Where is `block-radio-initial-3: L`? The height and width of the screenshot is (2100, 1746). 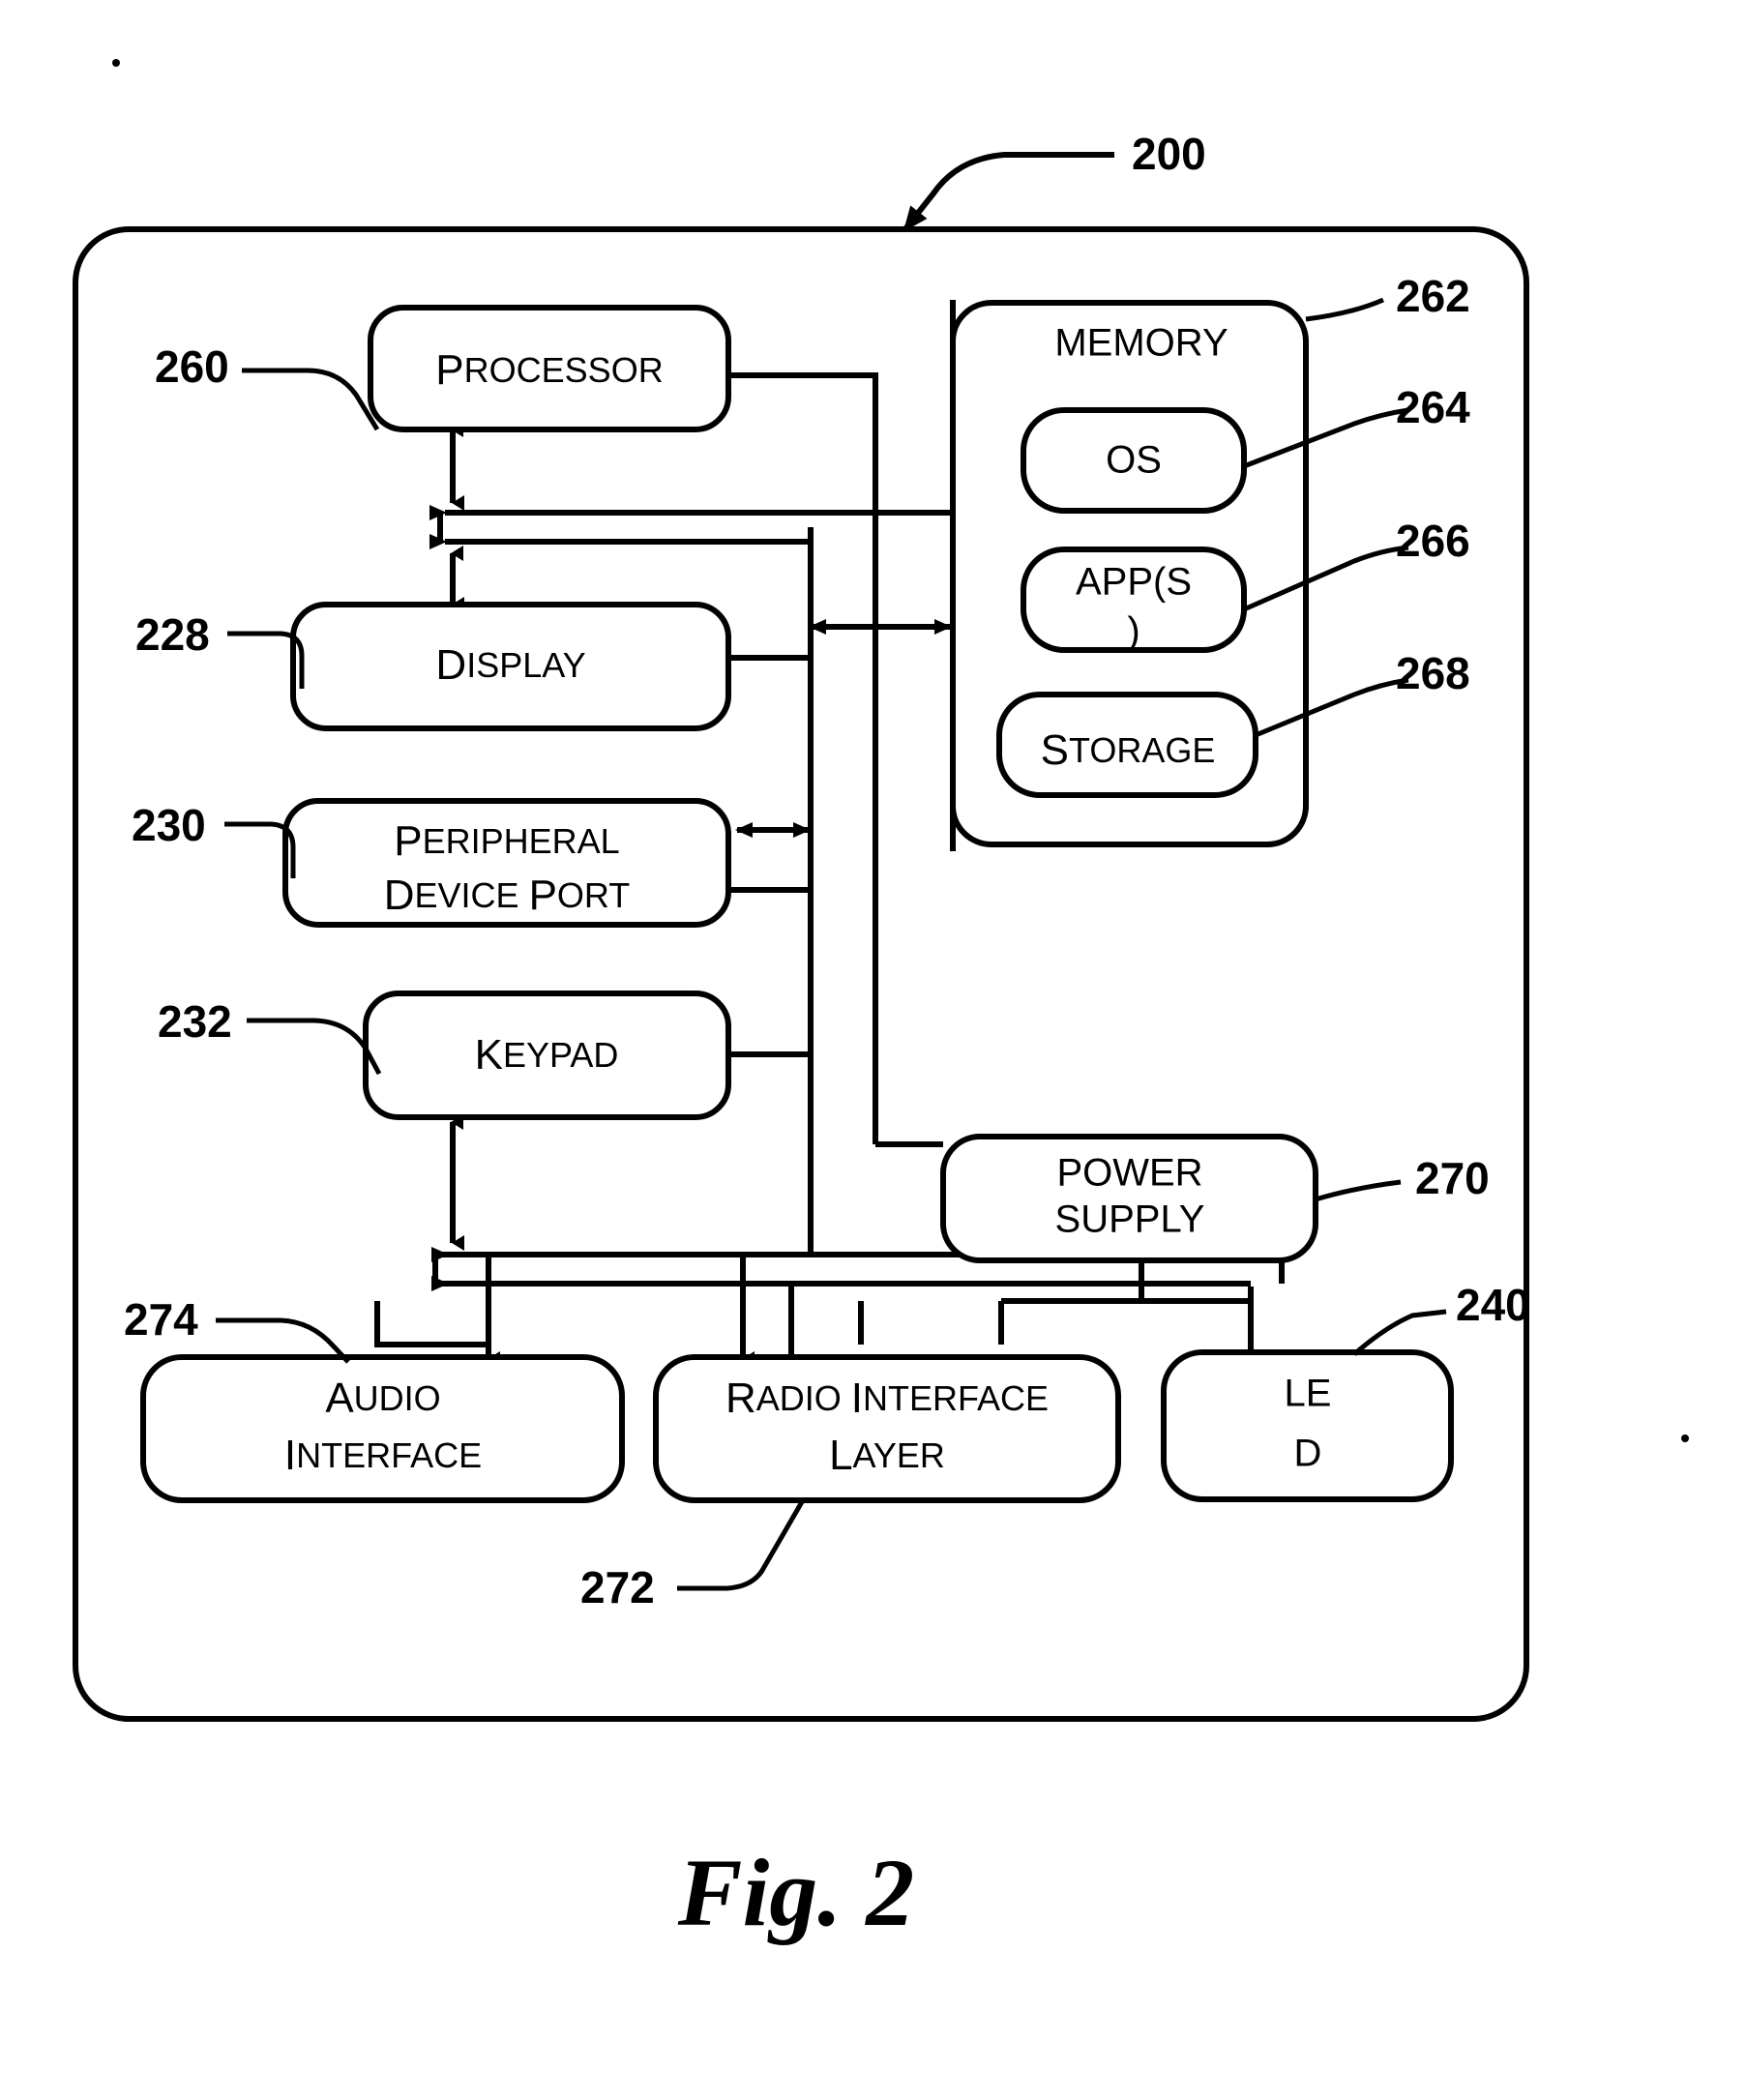 block-radio-initial-3: L is located at coordinates (840, 1455).